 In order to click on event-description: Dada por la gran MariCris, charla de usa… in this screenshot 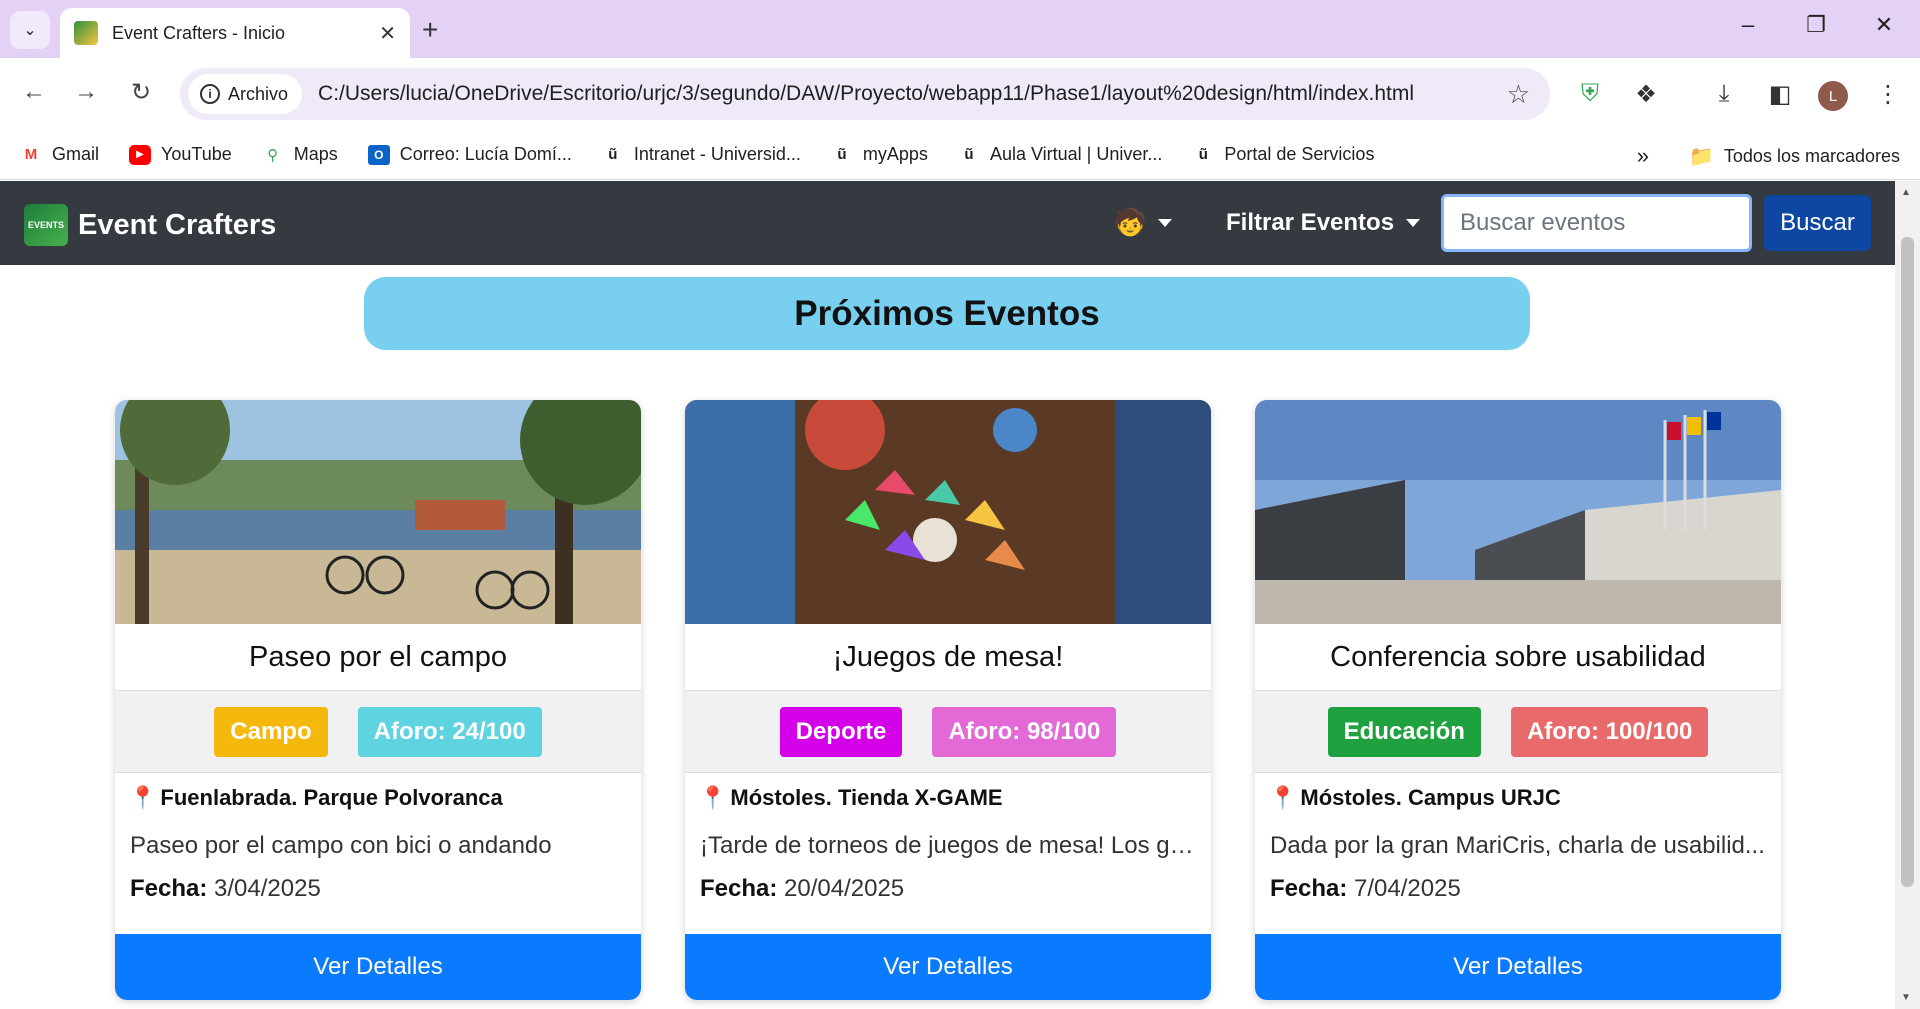, I will do `click(1517, 845)`.